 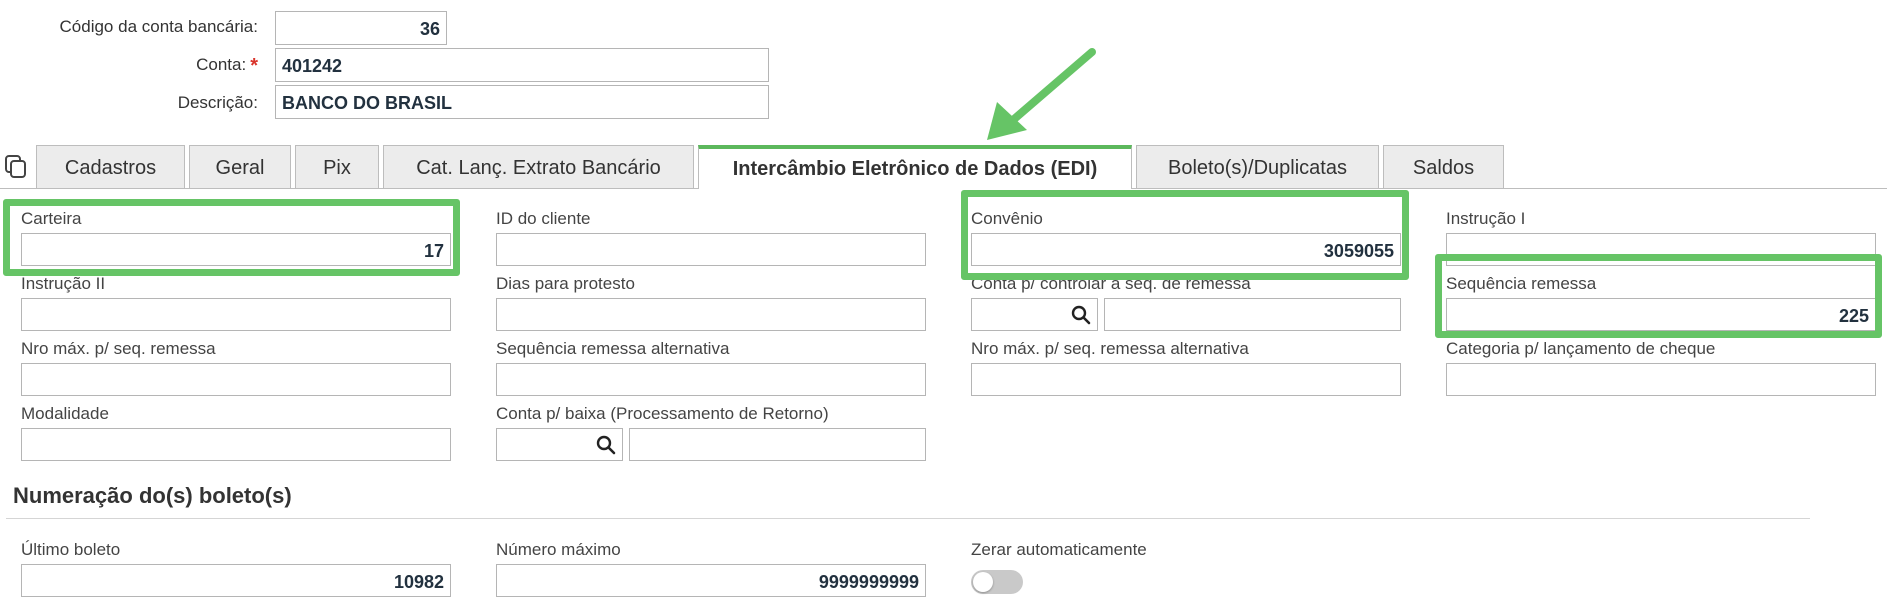 What do you see at coordinates (118, 348) in the screenshot?
I see `nro-max-seq-label: Nro máx. p/ seq. remessa` at bounding box center [118, 348].